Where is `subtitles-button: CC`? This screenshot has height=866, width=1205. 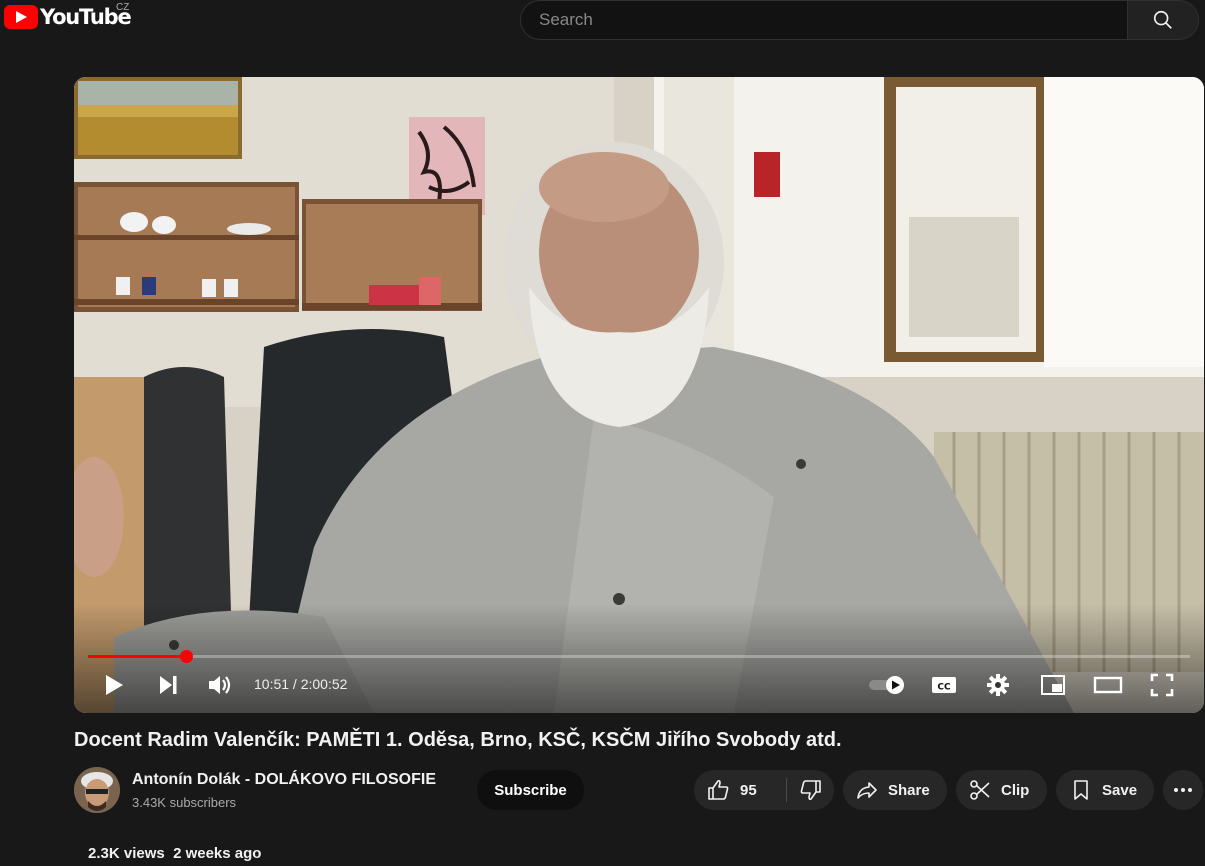 subtitles-button: CC is located at coordinates (944, 685).